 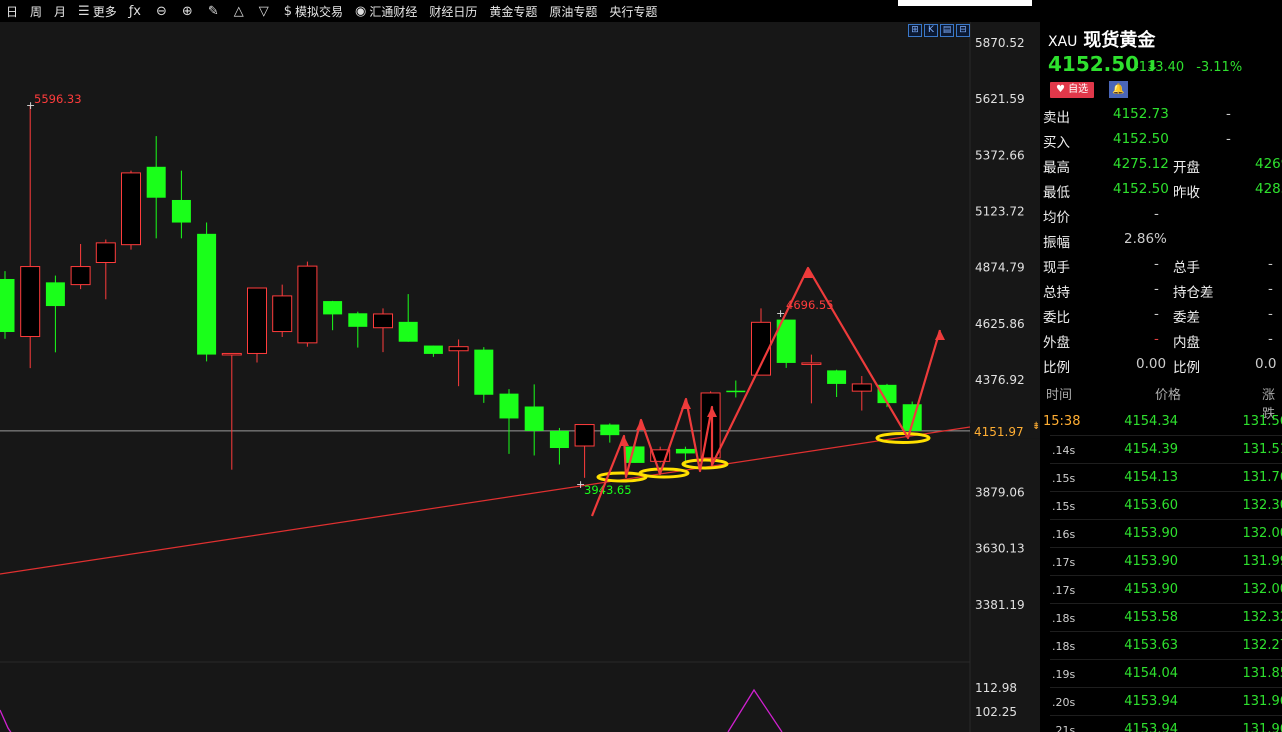 What do you see at coordinates (287, 11) in the screenshot?
I see `dollar-icon: $` at bounding box center [287, 11].